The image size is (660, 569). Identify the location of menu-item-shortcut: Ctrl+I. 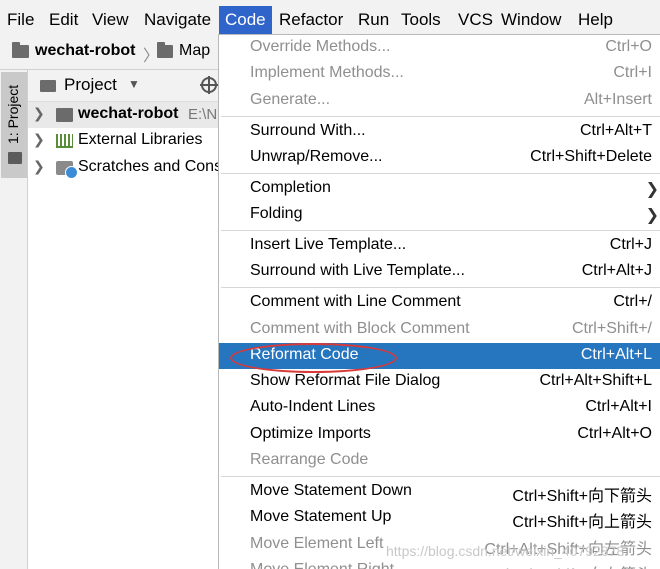
(632, 72).